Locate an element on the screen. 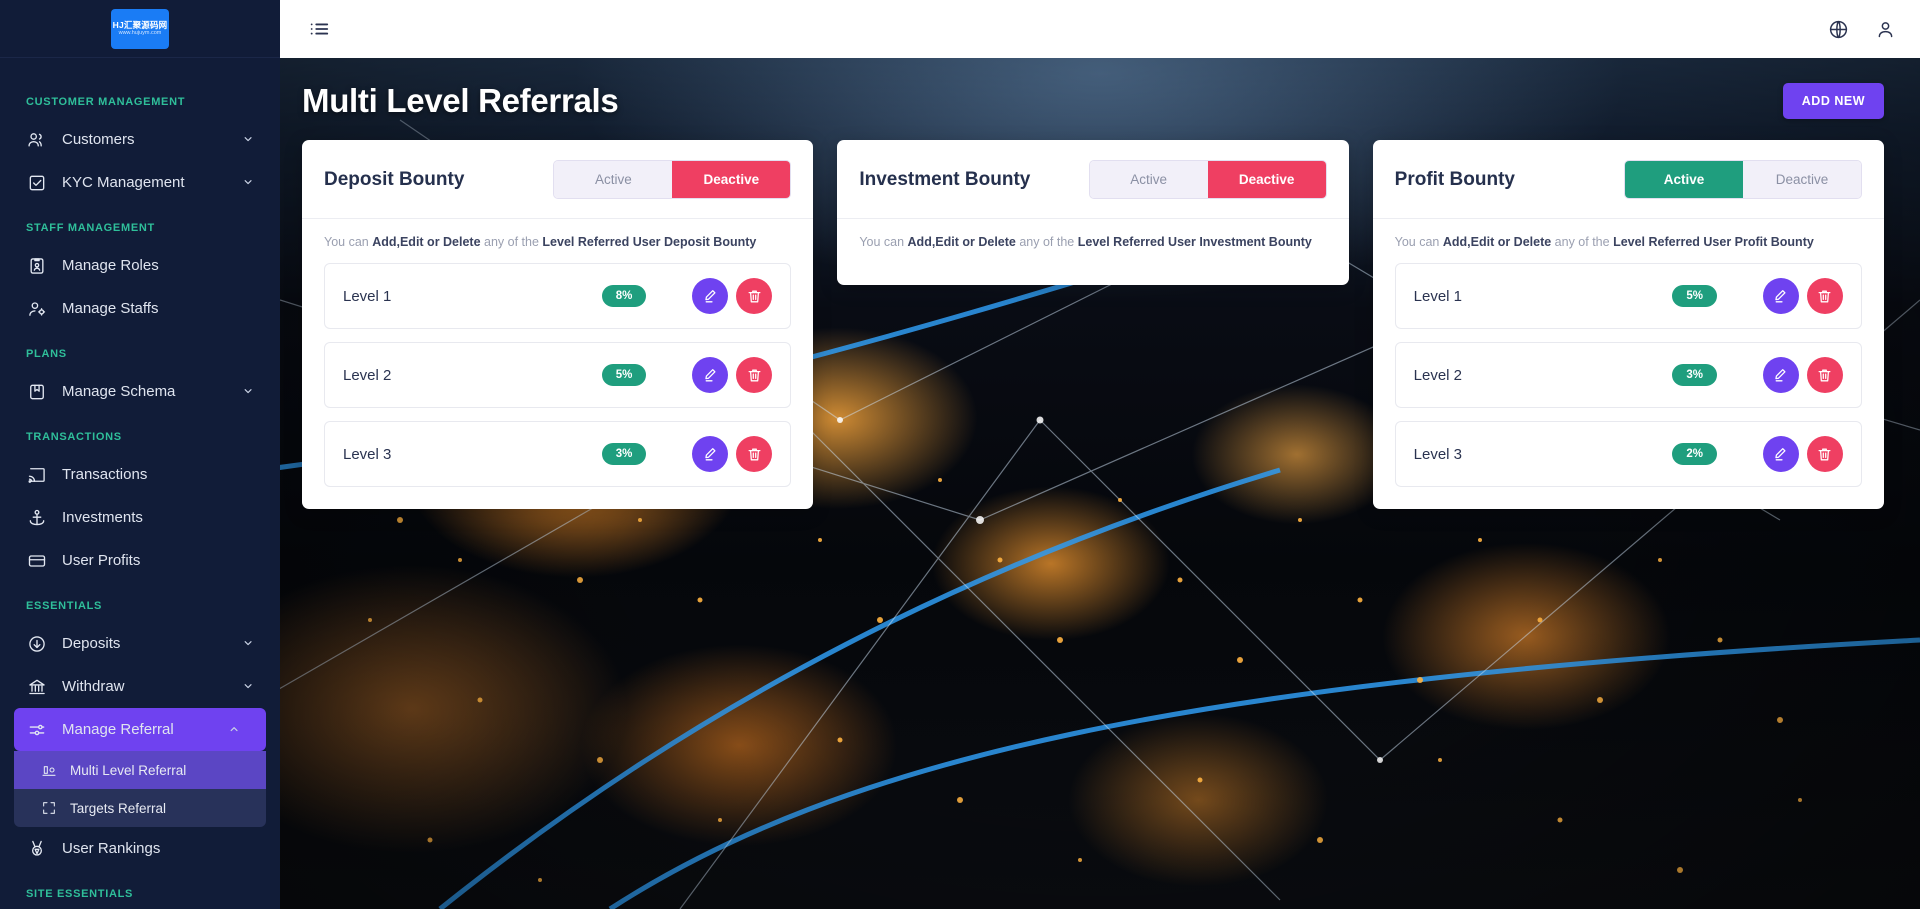 This screenshot has width=1920, height=909. sidebar-item-manage-referral: Manage Referral is located at coordinates (140, 729).